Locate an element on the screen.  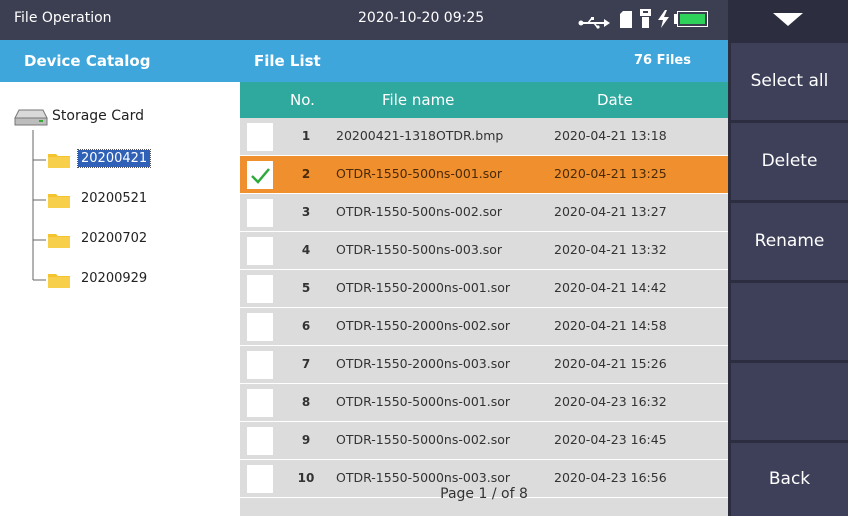
folder-name: 20200421 is located at coordinates (114, 158).